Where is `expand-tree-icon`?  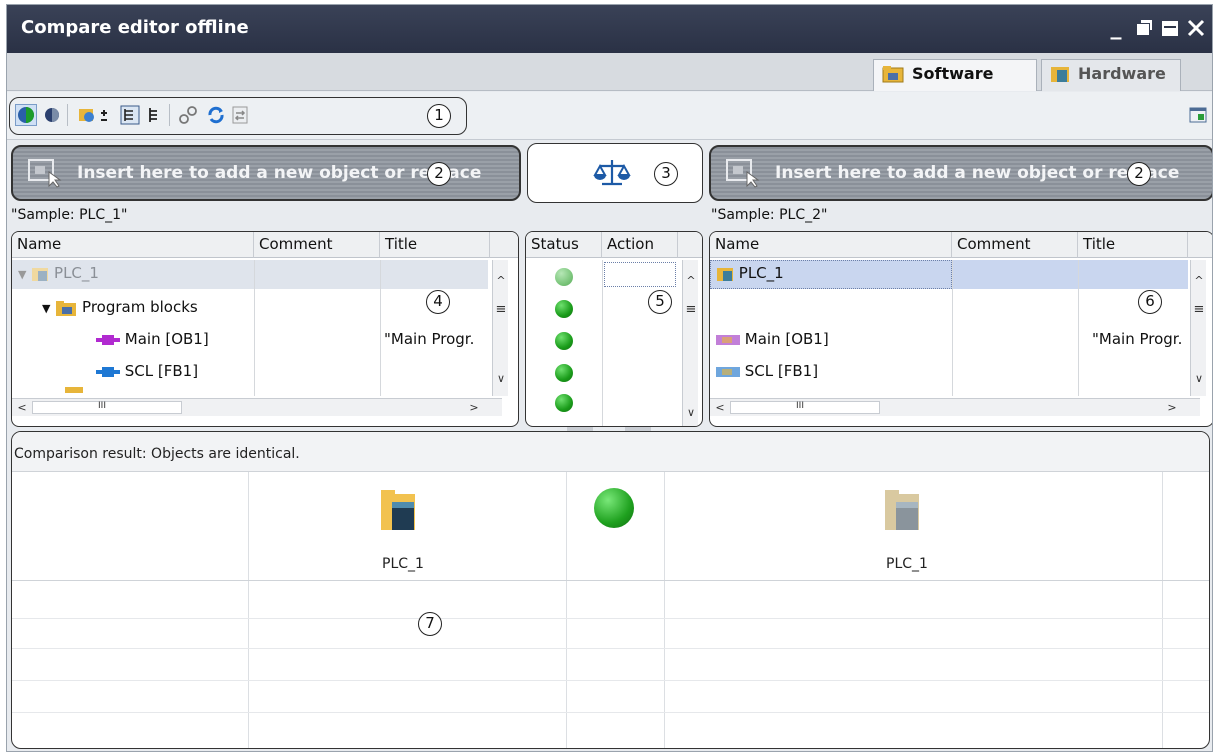 expand-tree-icon is located at coordinates (130, 115).